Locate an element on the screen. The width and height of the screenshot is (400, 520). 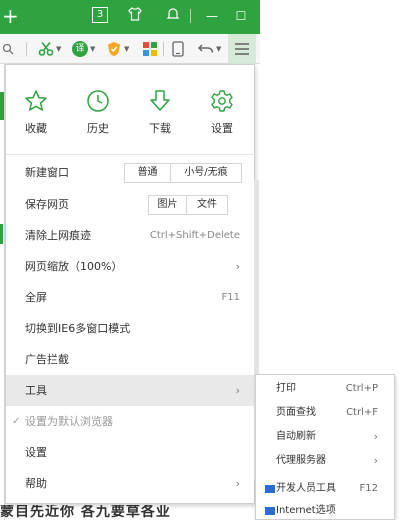
submenu-item-print: 打印 Ctrl+P is located at coordinates (325, 389).